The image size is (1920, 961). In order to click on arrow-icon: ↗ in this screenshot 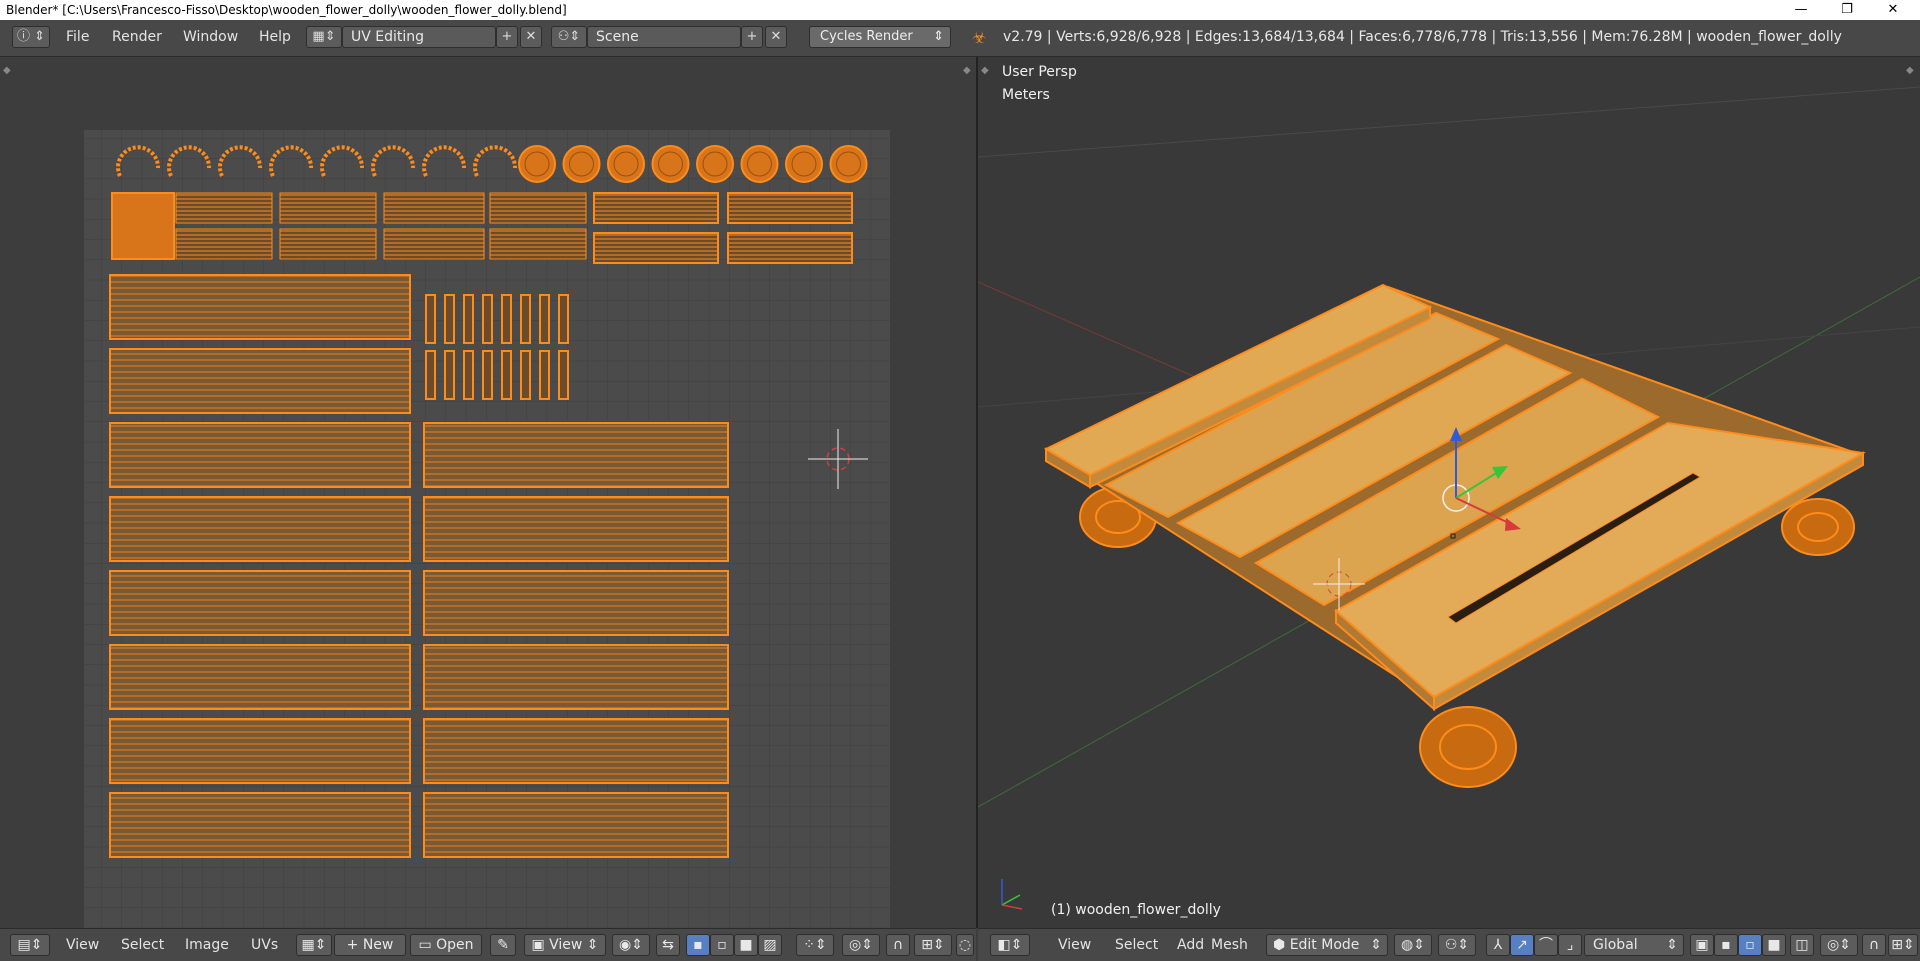, I will do `click(1522, 945)`.